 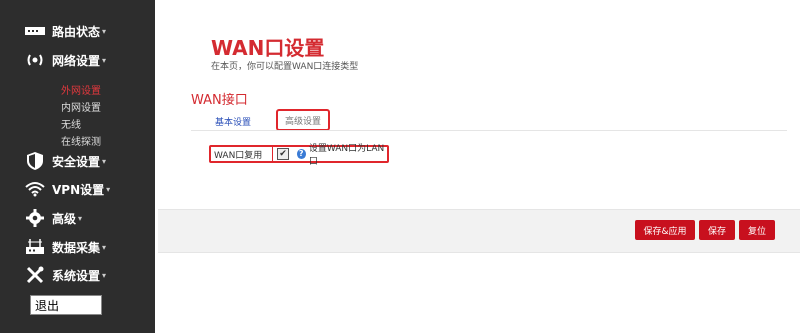 I want to click on page-title: WAN口设置, so click(x=268, y=48).